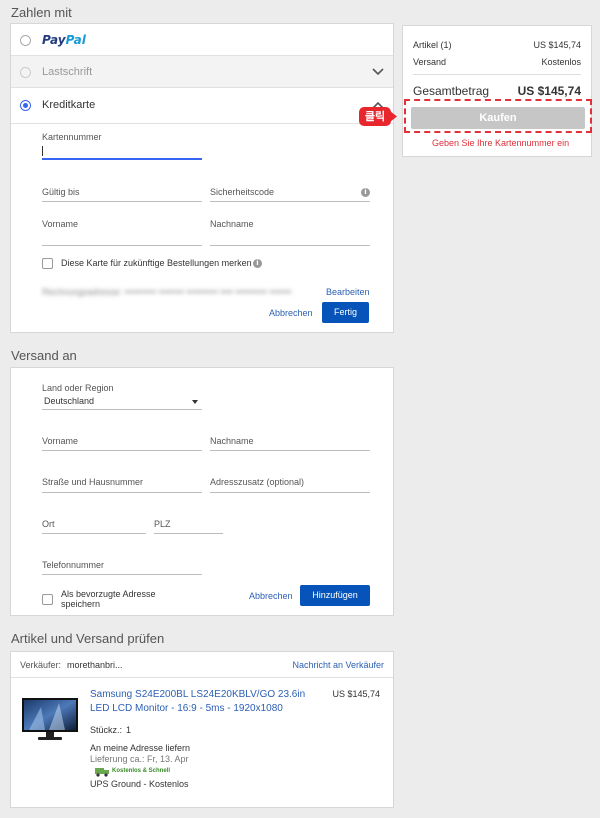  I want to click on payment-option-lastschrift: Lastschrift, so click(202, 72).